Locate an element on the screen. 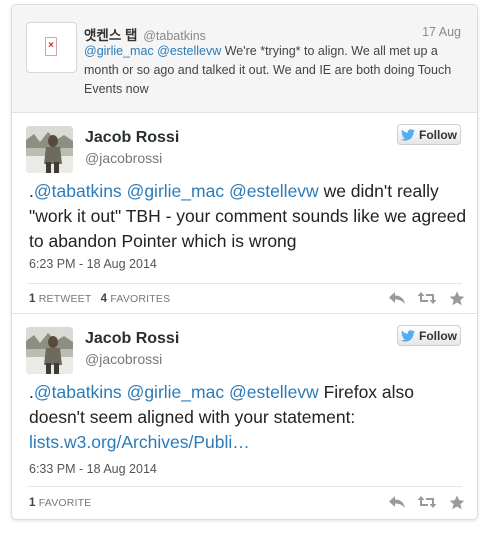 The width and height of the screenshot is (486, 533). broken-image-icon: × is located at coordinates (51, 46).